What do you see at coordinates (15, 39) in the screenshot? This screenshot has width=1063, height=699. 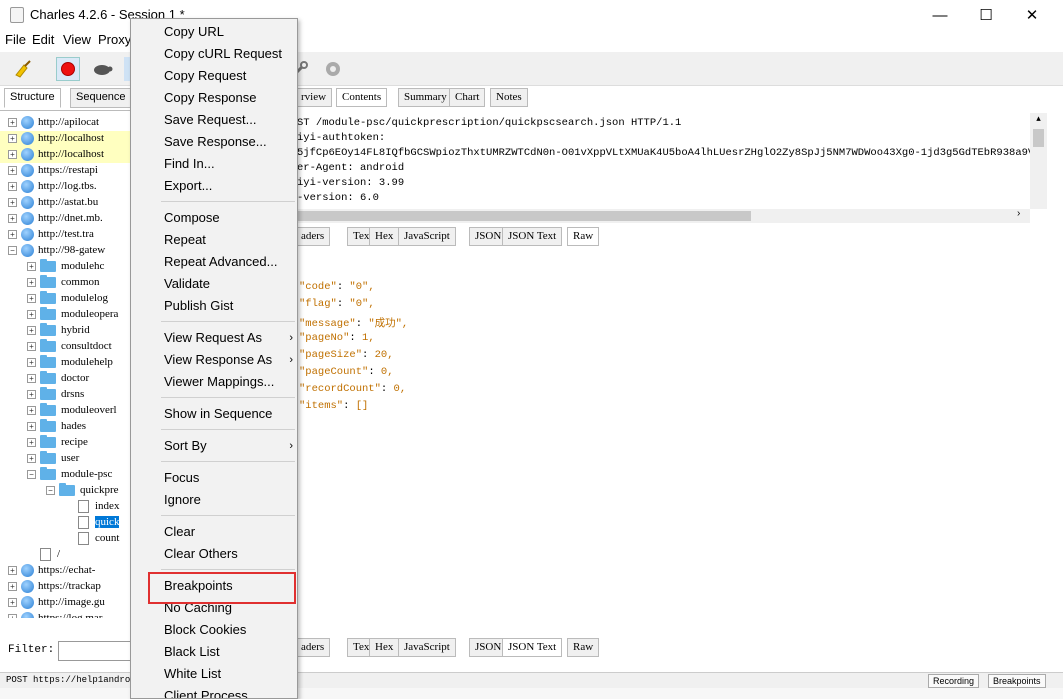 I see `menu-file: File` at bounding box center [15, 39].